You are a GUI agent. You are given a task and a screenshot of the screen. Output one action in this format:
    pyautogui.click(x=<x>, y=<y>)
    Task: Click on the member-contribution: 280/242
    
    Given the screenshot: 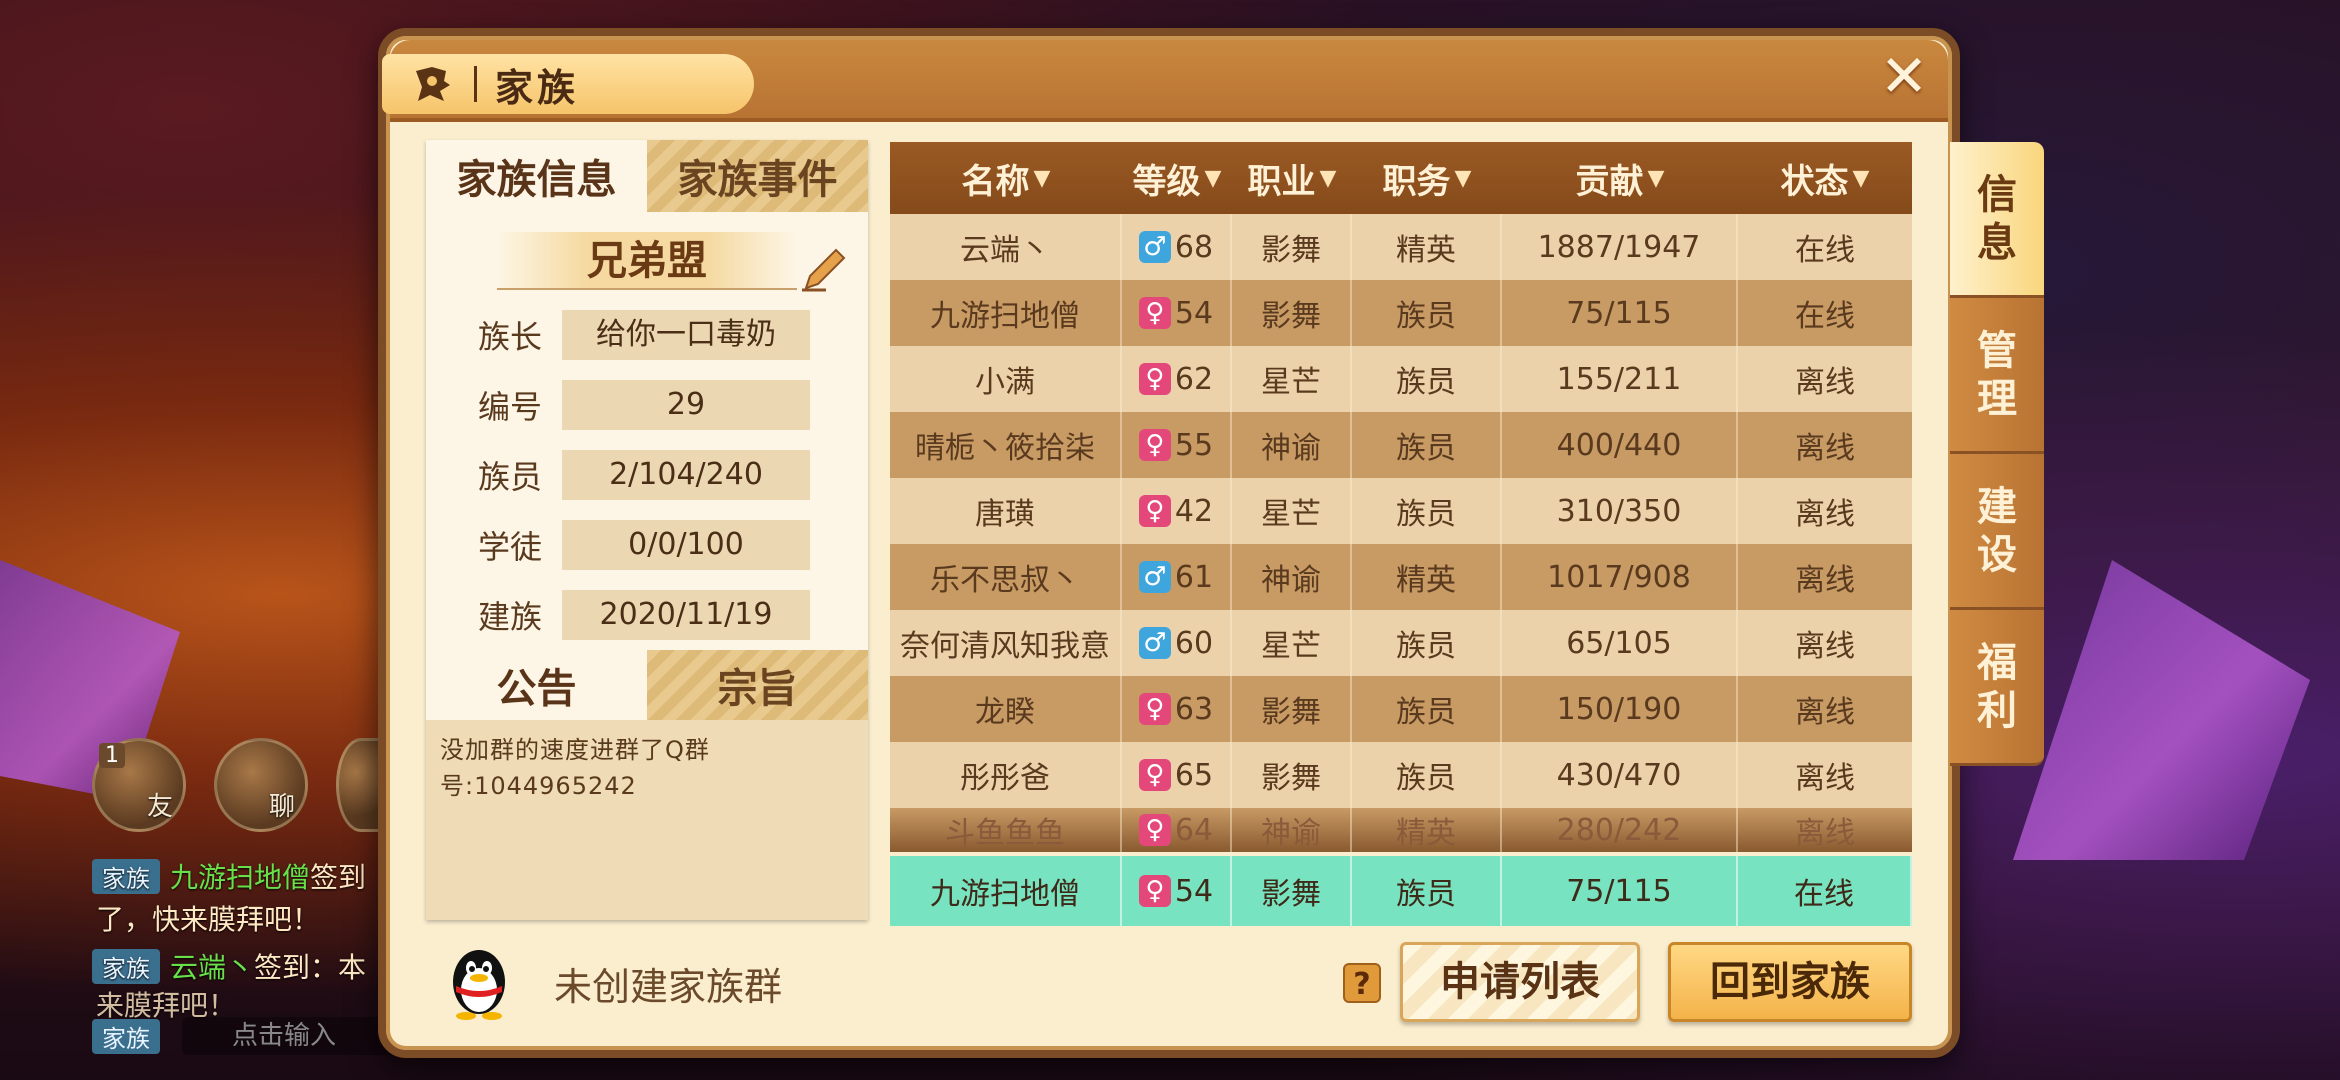 What is the action you would take?
    pyautogui.click(x=1619, y=830)
    